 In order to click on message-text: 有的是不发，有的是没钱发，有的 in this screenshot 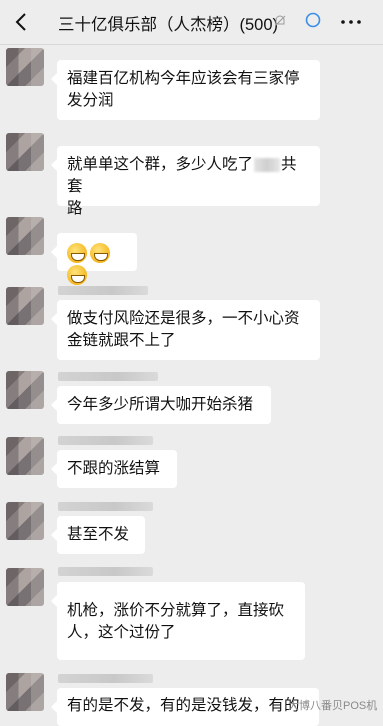, I will do `click(183, 705)`.